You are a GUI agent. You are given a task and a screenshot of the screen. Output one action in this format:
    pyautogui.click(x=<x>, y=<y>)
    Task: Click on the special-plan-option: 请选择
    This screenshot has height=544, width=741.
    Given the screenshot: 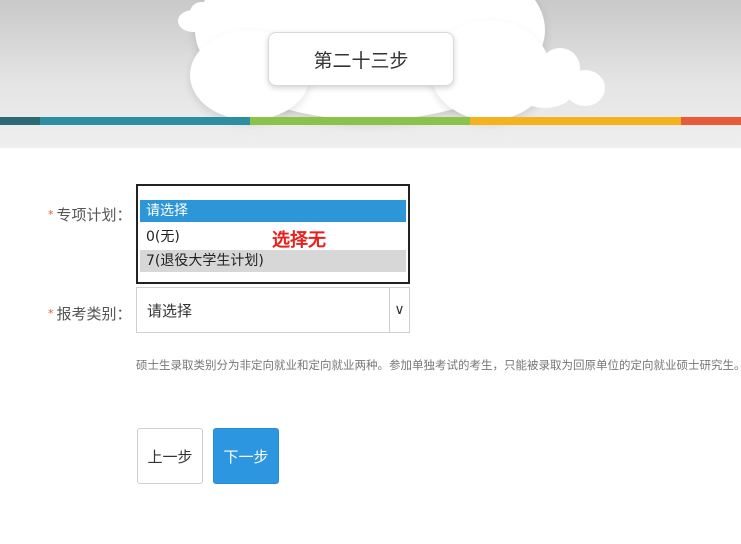 What is the action you would take?
    pyautogui.click(x=273, y=211)
    